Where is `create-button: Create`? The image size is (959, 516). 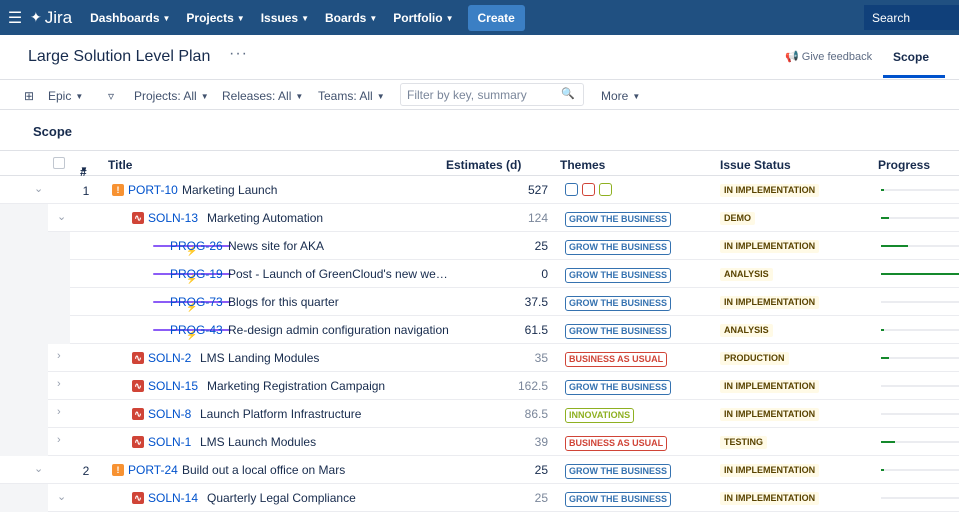 create-button: Create is located at coordinates (496, 17).